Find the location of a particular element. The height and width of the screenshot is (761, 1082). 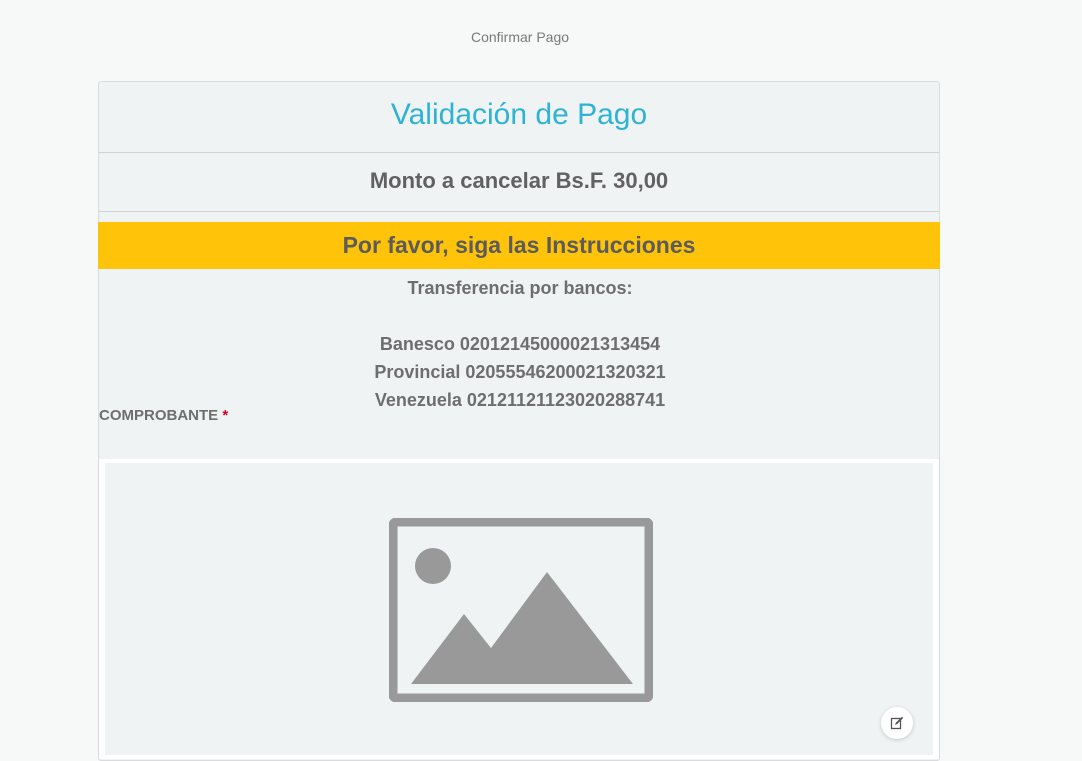

image-placeholder-icon is located at coordinates (521, 610).